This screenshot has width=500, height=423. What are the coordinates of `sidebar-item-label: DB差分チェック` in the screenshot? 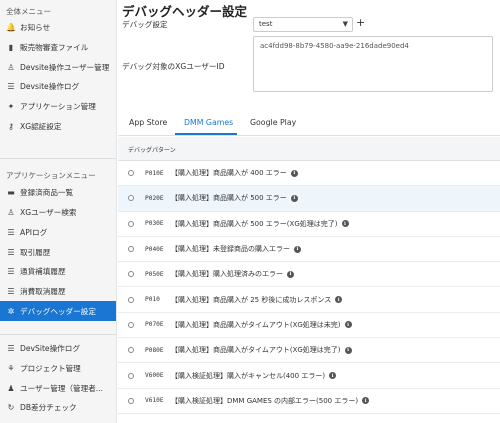 It's located at (48, 408).